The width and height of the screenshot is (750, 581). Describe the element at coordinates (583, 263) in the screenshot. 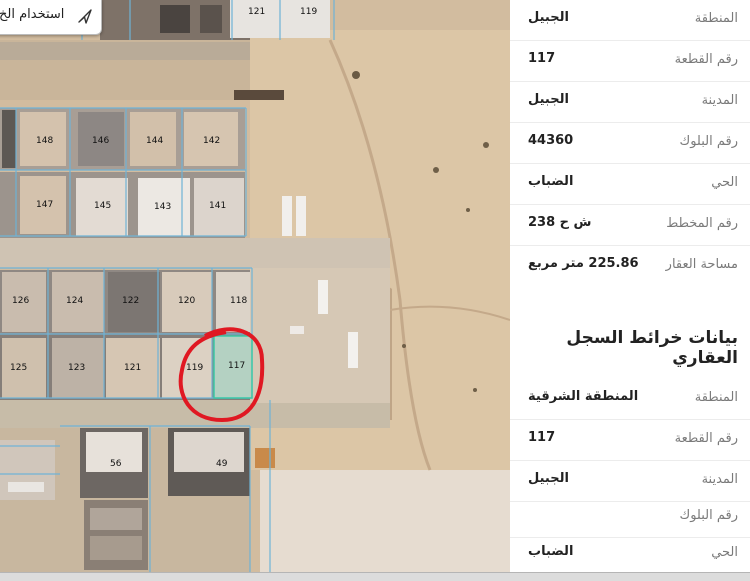

I see `info-value: 225.86 متر مربع` at that location.